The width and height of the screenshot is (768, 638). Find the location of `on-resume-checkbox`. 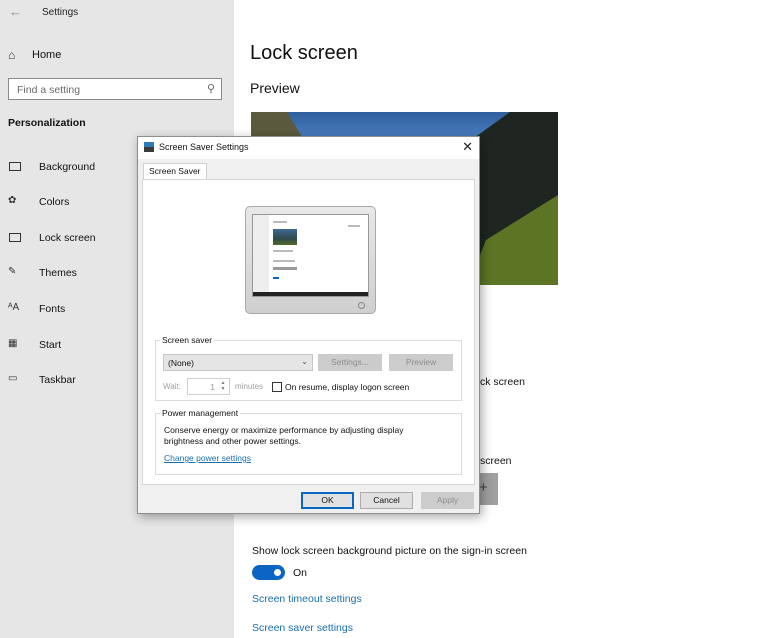

on-resume-checkbox is located at coordinates (277, 387).